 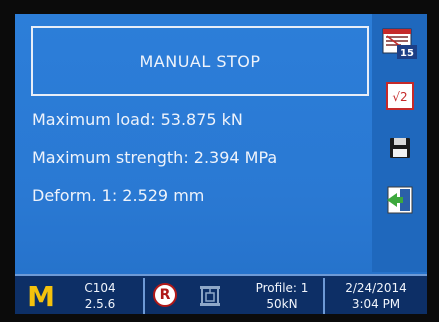 What do you see at coordinates (118, 195) in the screenshot?
I see `deformation-reading: Deform. 1: 2.529 mm` at bounding box center [118, 195].